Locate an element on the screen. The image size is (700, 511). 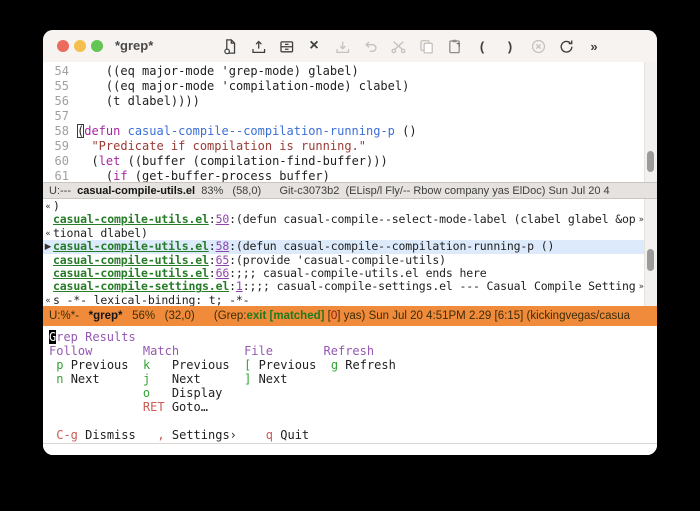
open-icon is located at coordinates (258, 46).